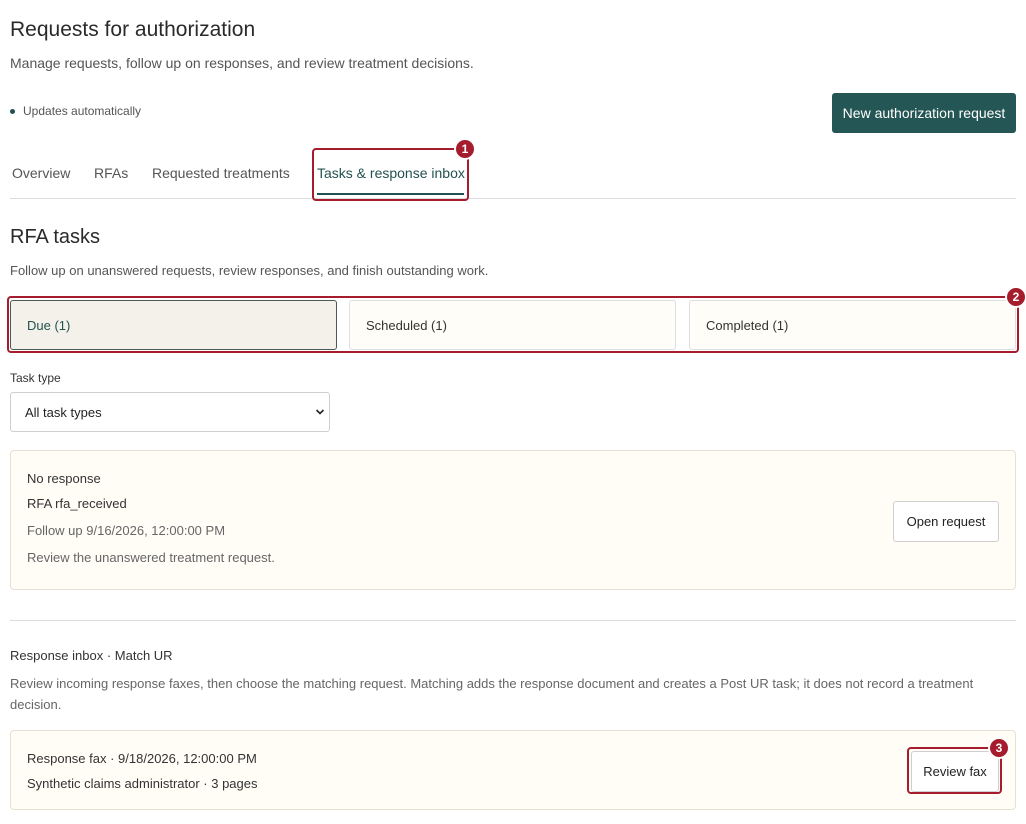 The width and height of the screenshot is (1026, 824). I want to click on status-dot-icon, so click(12, 111).